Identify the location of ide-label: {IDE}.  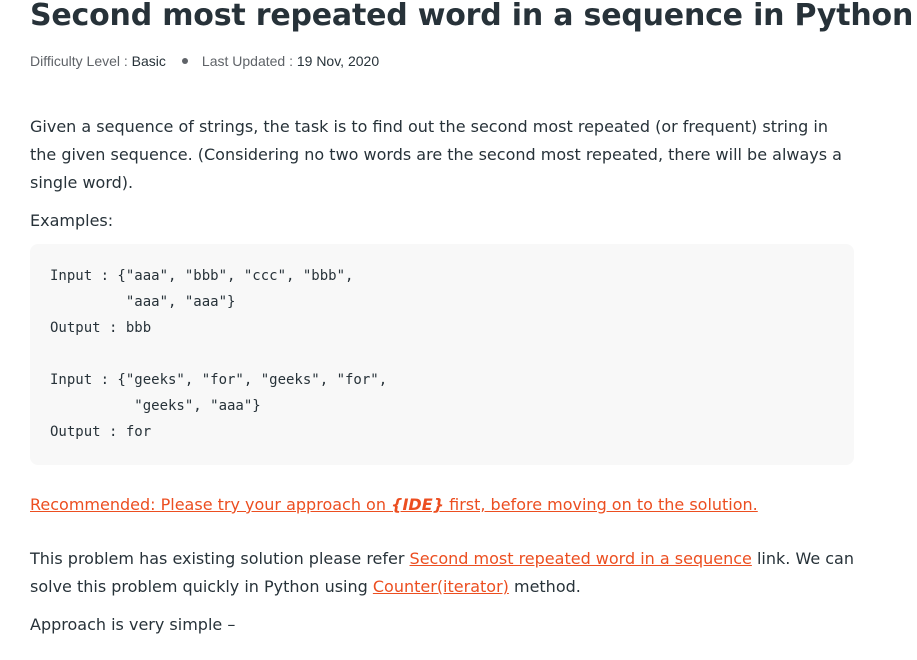
(418, 504).